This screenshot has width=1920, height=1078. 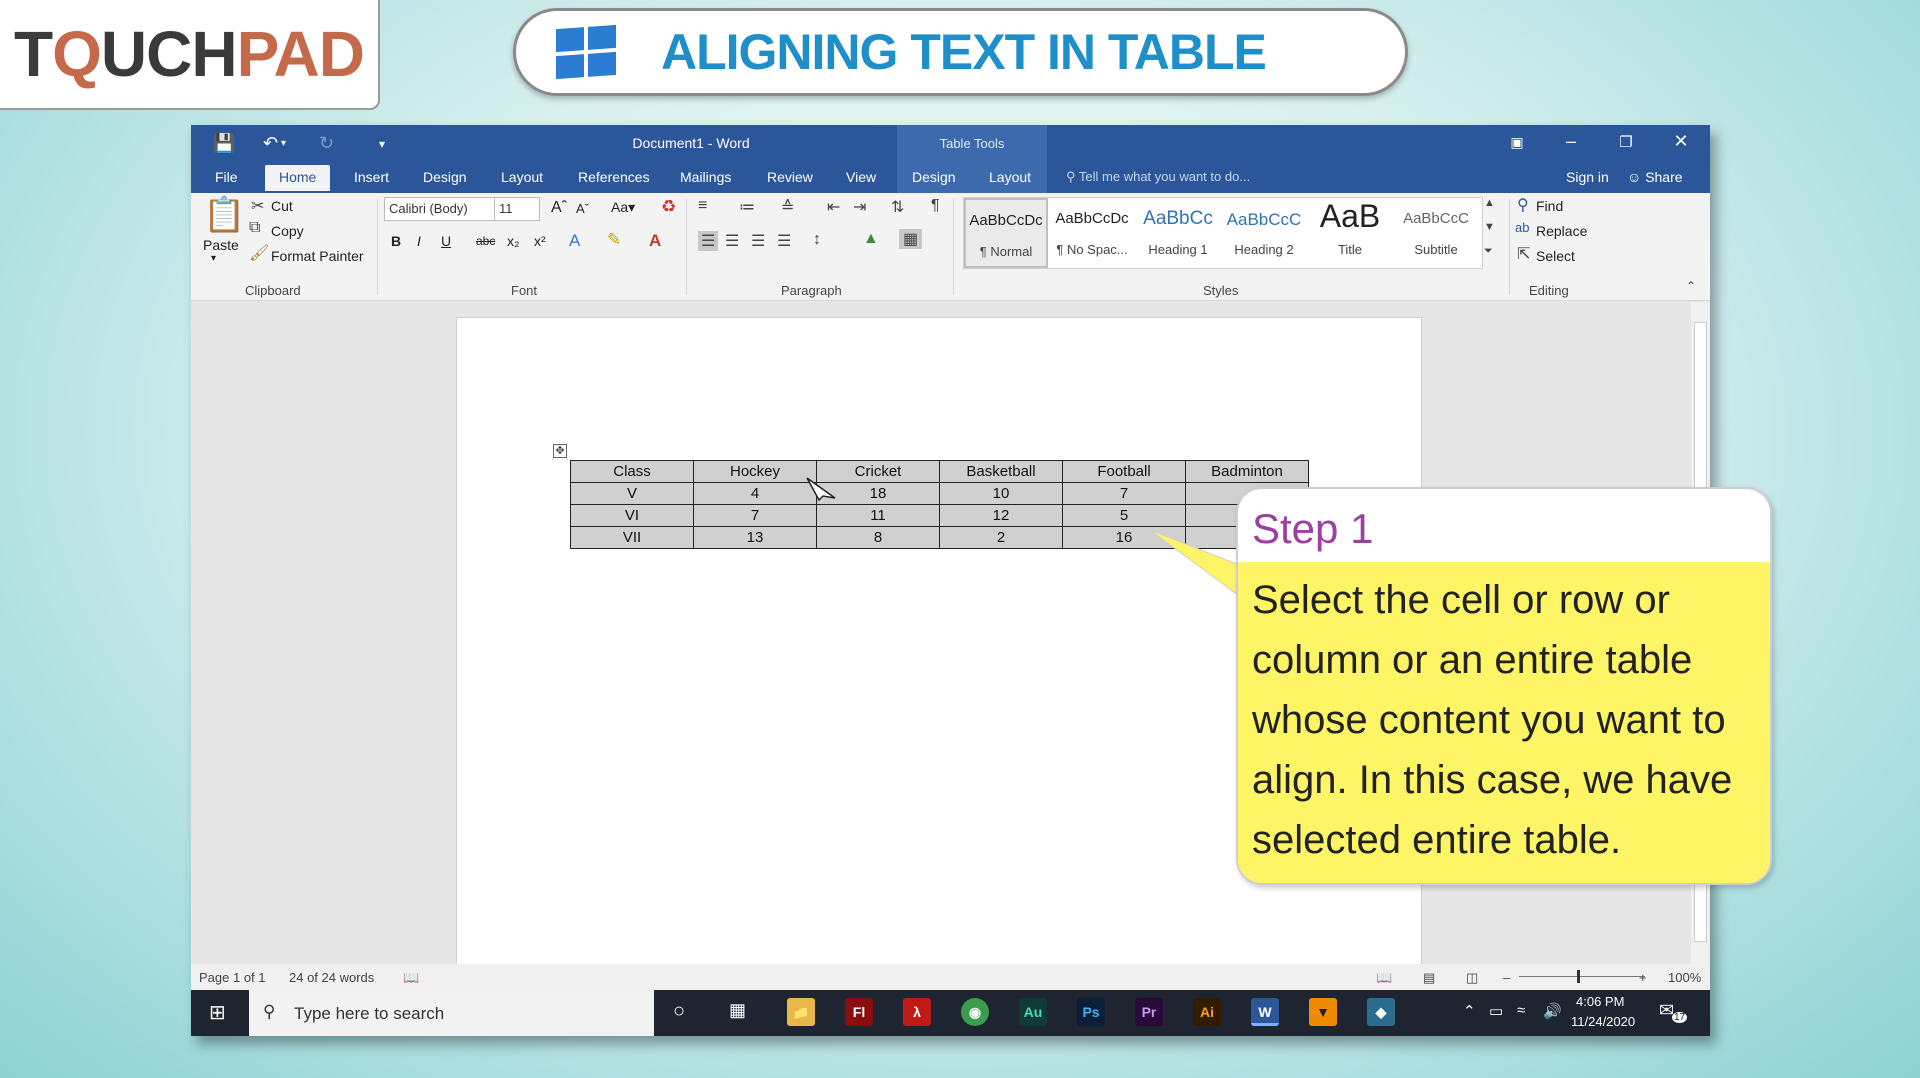 I want to click on sign-in-link: Sign in, so click(x=1587, y=177).